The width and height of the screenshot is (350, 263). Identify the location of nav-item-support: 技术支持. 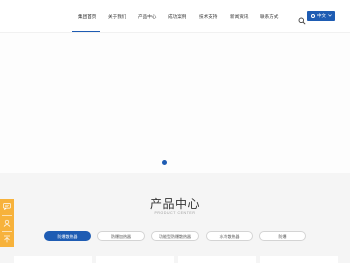
(208, 17).